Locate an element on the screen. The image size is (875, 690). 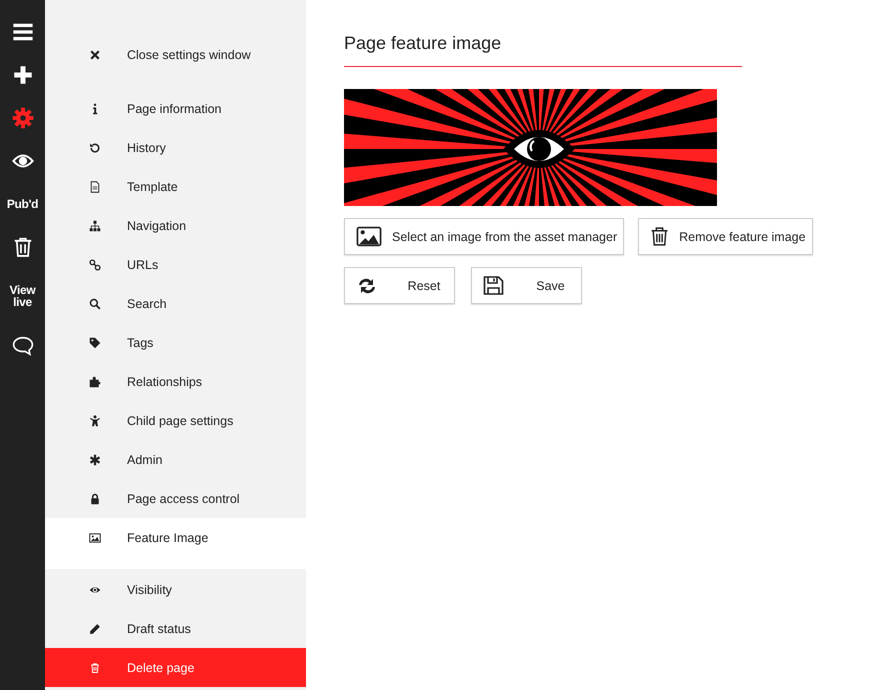
link-icon is located at coordinates (95, 264).